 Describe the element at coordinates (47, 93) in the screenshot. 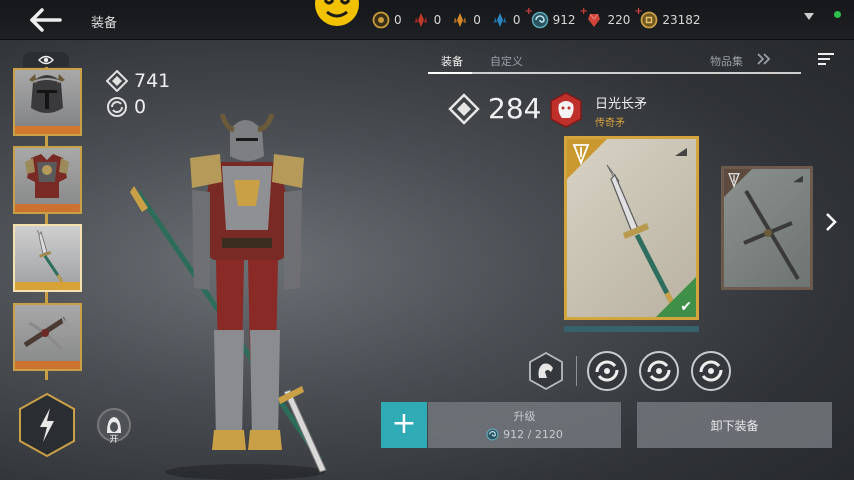

I see `helmet-icon` at that location.